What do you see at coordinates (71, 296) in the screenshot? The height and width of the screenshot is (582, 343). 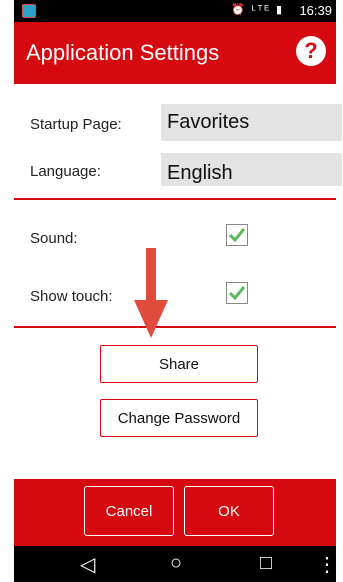 I see `show-touch-label: Show touch:` at bounding box center [71, 296].